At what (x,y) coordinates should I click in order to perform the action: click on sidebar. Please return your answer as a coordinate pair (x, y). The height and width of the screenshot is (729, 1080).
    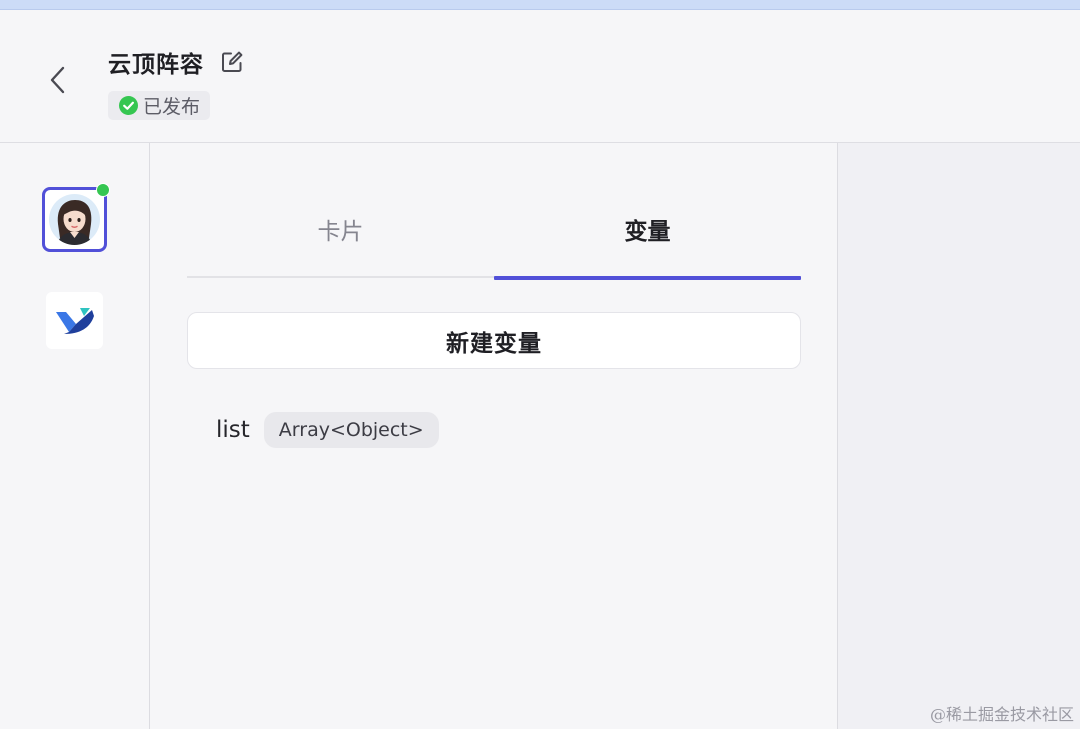
    Looking at the image, I should click on (75, 436).